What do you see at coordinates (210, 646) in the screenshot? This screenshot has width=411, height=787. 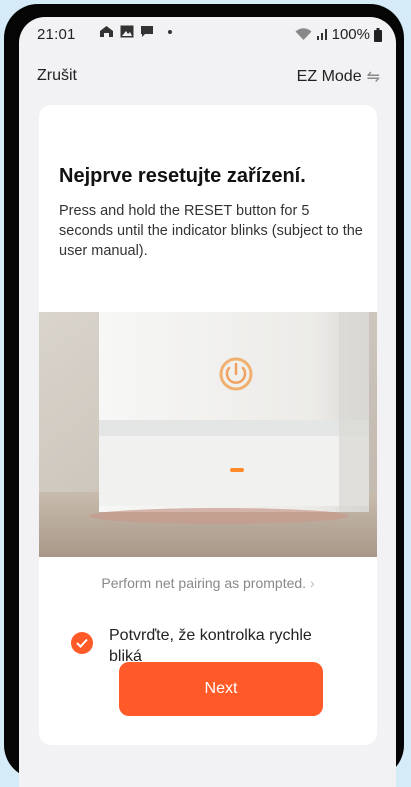 I see `confirm-label: Potvrďte, že kontrolka rychle bliká` at bounding box center [210, 646].